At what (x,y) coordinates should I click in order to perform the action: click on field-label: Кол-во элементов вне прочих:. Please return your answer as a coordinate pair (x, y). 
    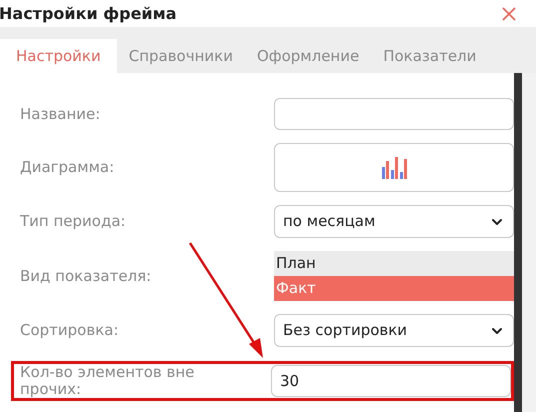
    Looking at the image, I should click on (108, 381).